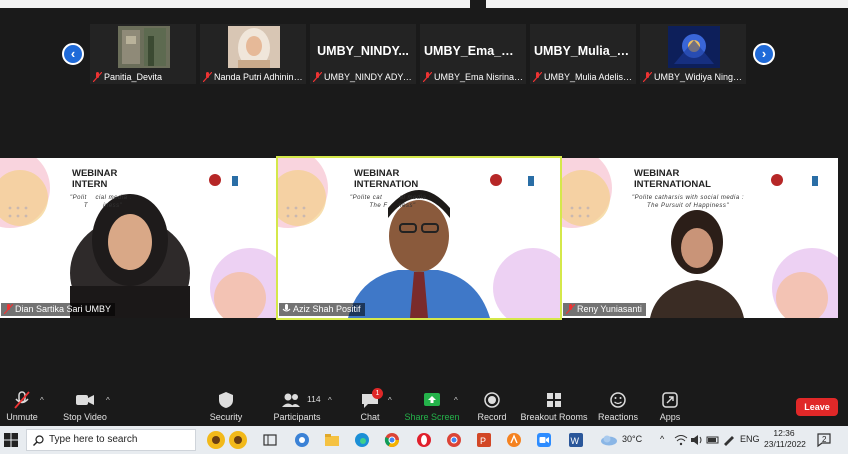 Image resolution: width=848 pixels, height=454 pixels. I want to click on participants-icon, so click(291, 400).